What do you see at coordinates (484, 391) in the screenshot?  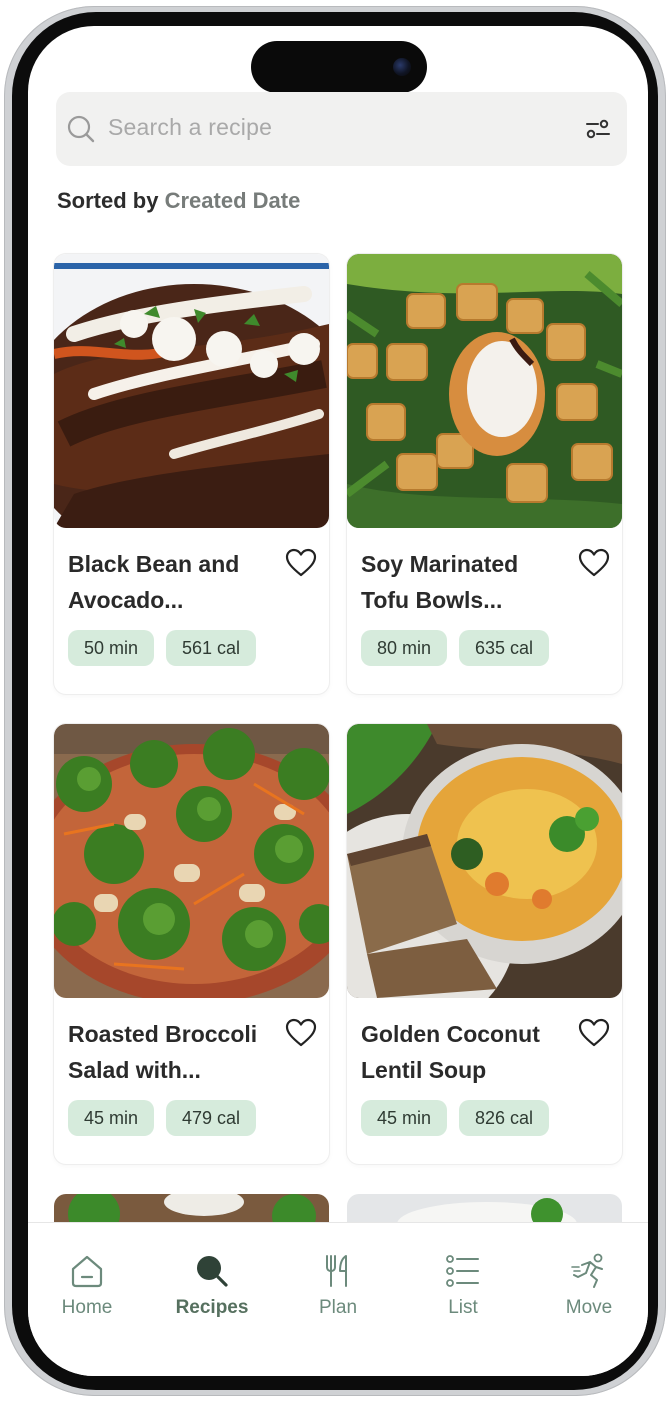 I see `tofu-bowl-photo` at bounding box center [484, 391].